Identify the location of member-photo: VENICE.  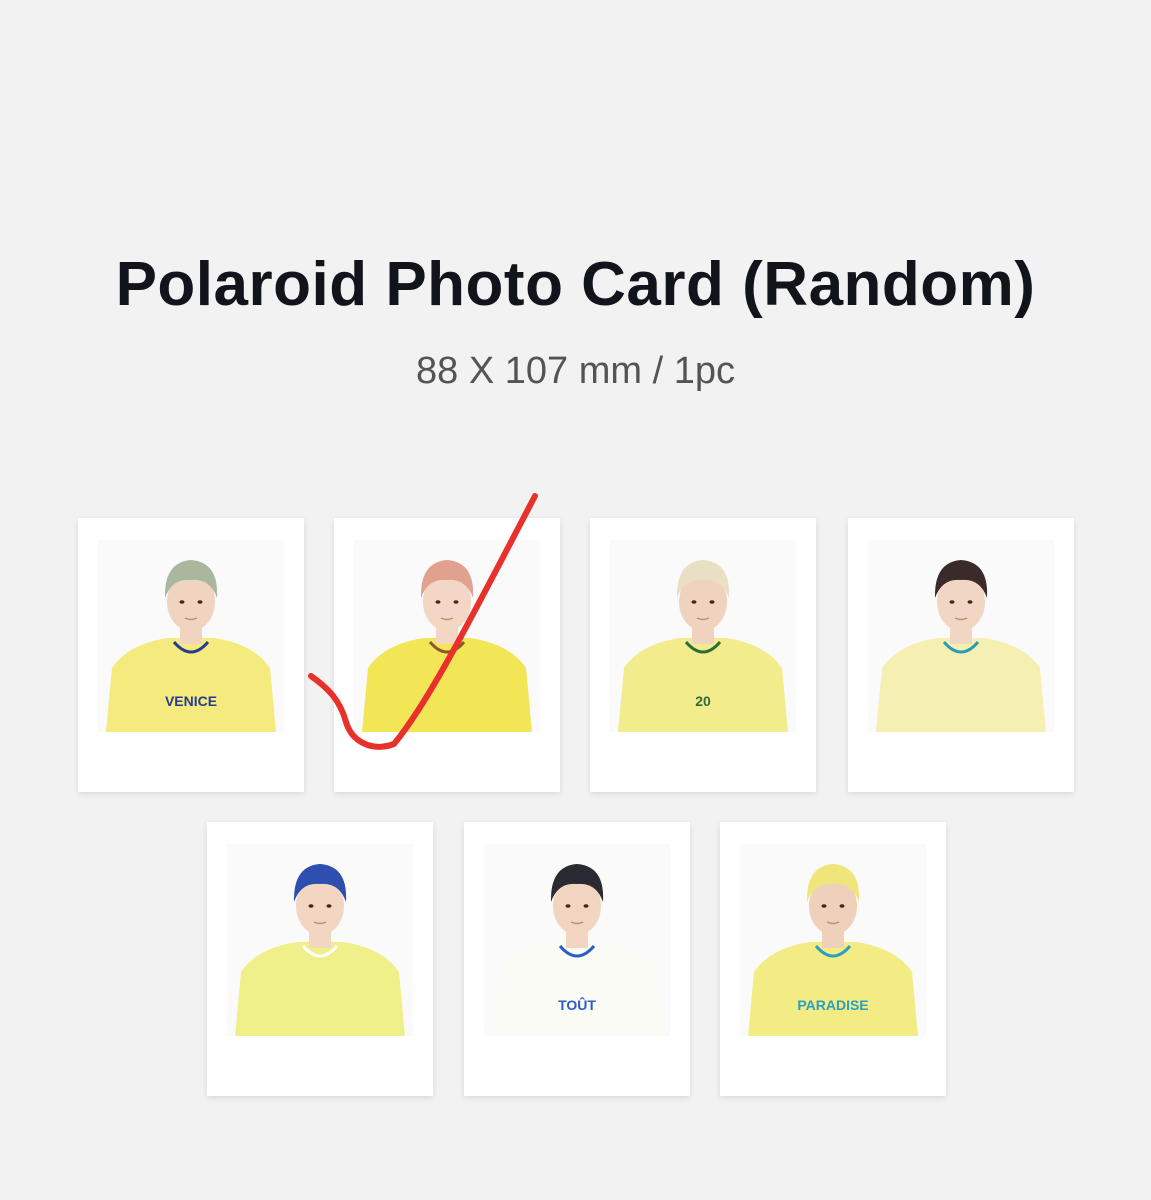
(191, 636).